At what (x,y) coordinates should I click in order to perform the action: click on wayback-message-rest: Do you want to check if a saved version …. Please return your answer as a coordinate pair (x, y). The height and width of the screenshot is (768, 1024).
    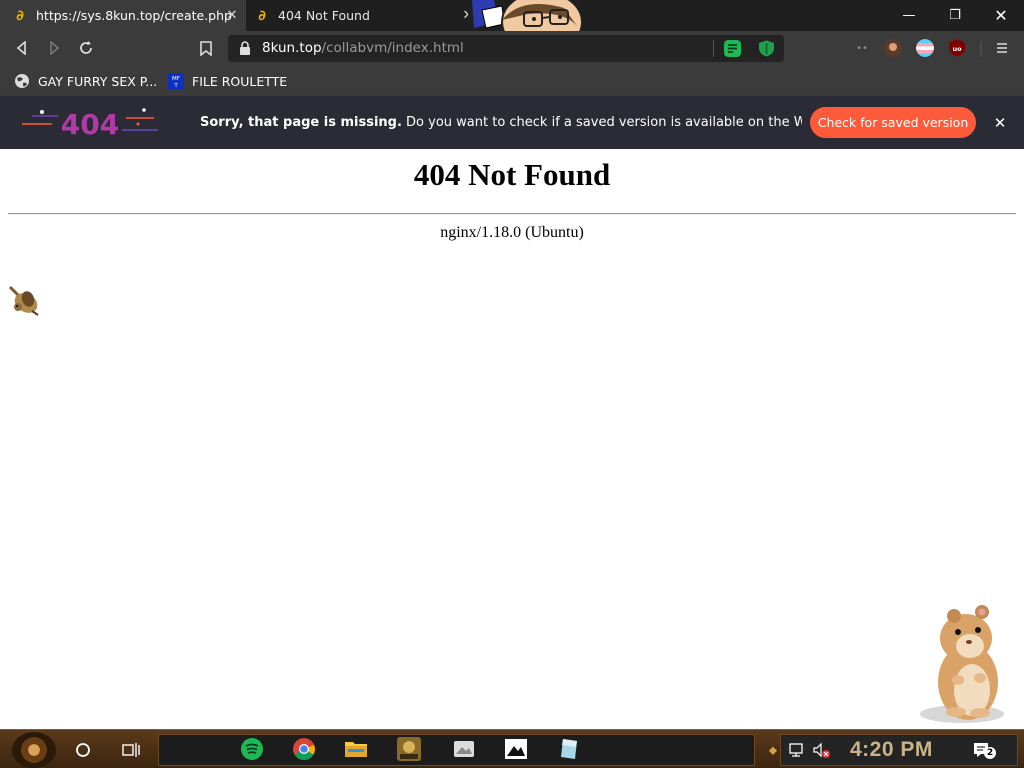
    Looking at the image, I should click on (604, 122).